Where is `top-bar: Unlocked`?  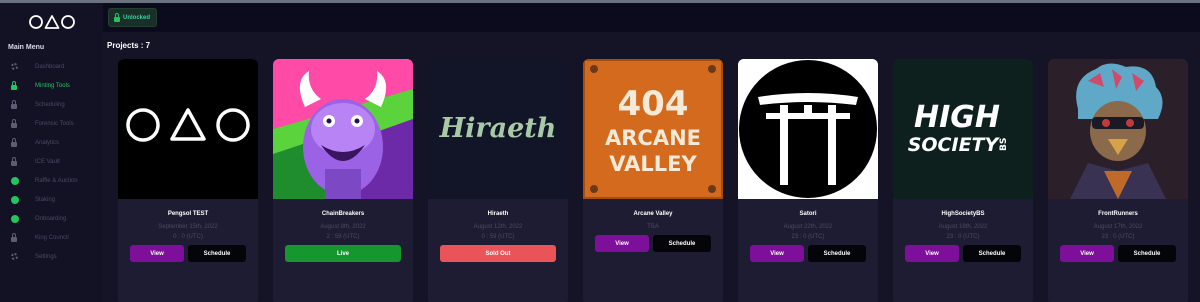 top-bar: Unlocked is located at coordinates (651, 17).